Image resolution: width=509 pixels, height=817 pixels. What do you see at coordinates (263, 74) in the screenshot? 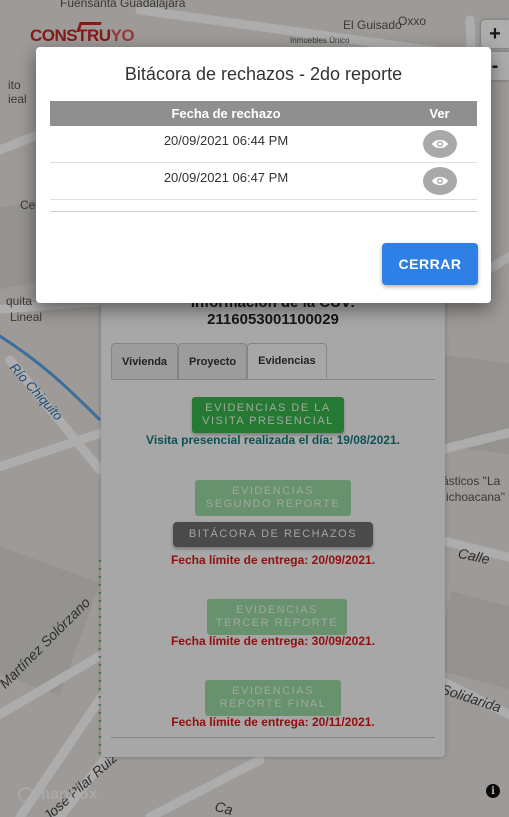
I see `dialog-title: Bitácora de rechazos - 2do reporte` at bounding box center [263, 74].